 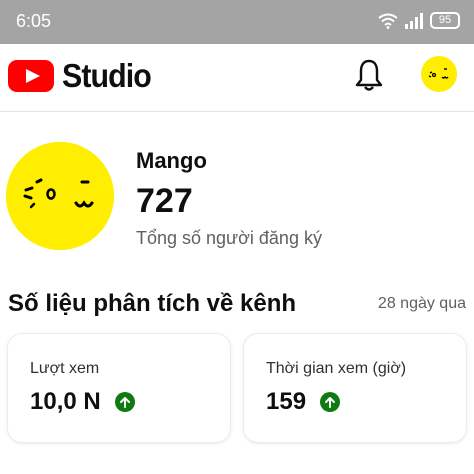 I want to click on signal-icon, so click(x=414, y=20).